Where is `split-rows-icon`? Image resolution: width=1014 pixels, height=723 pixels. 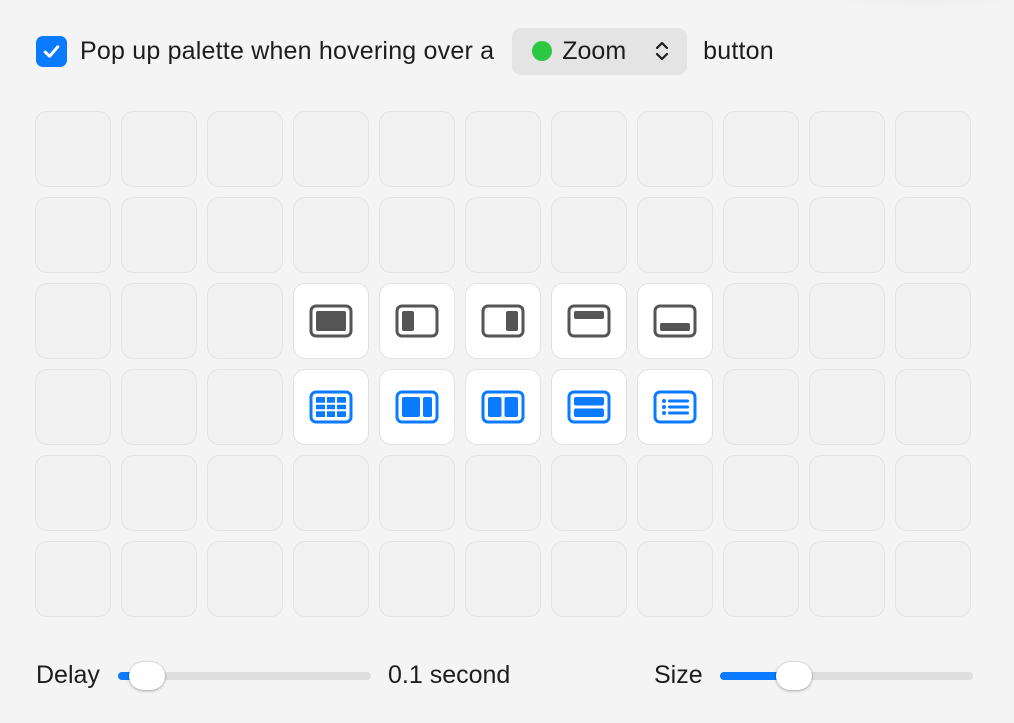
split-rows-icon is located at coordinates (589, 407).